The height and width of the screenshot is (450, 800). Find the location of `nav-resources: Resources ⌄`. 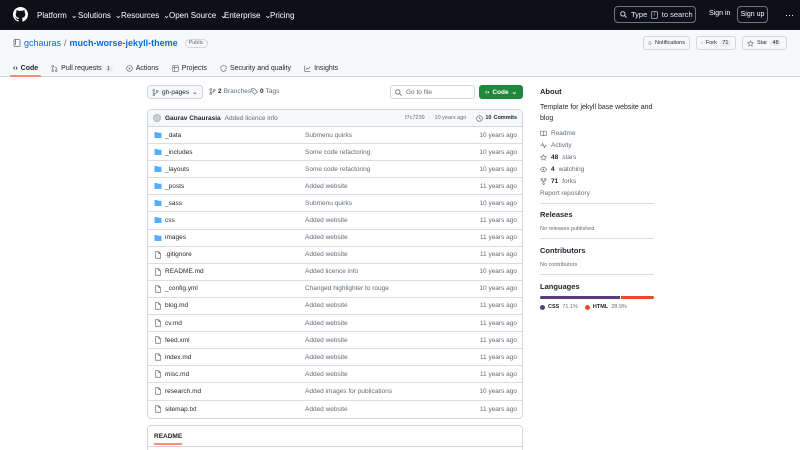

nav-resources: Resources ⌄ is located at coordinates (145, 15).